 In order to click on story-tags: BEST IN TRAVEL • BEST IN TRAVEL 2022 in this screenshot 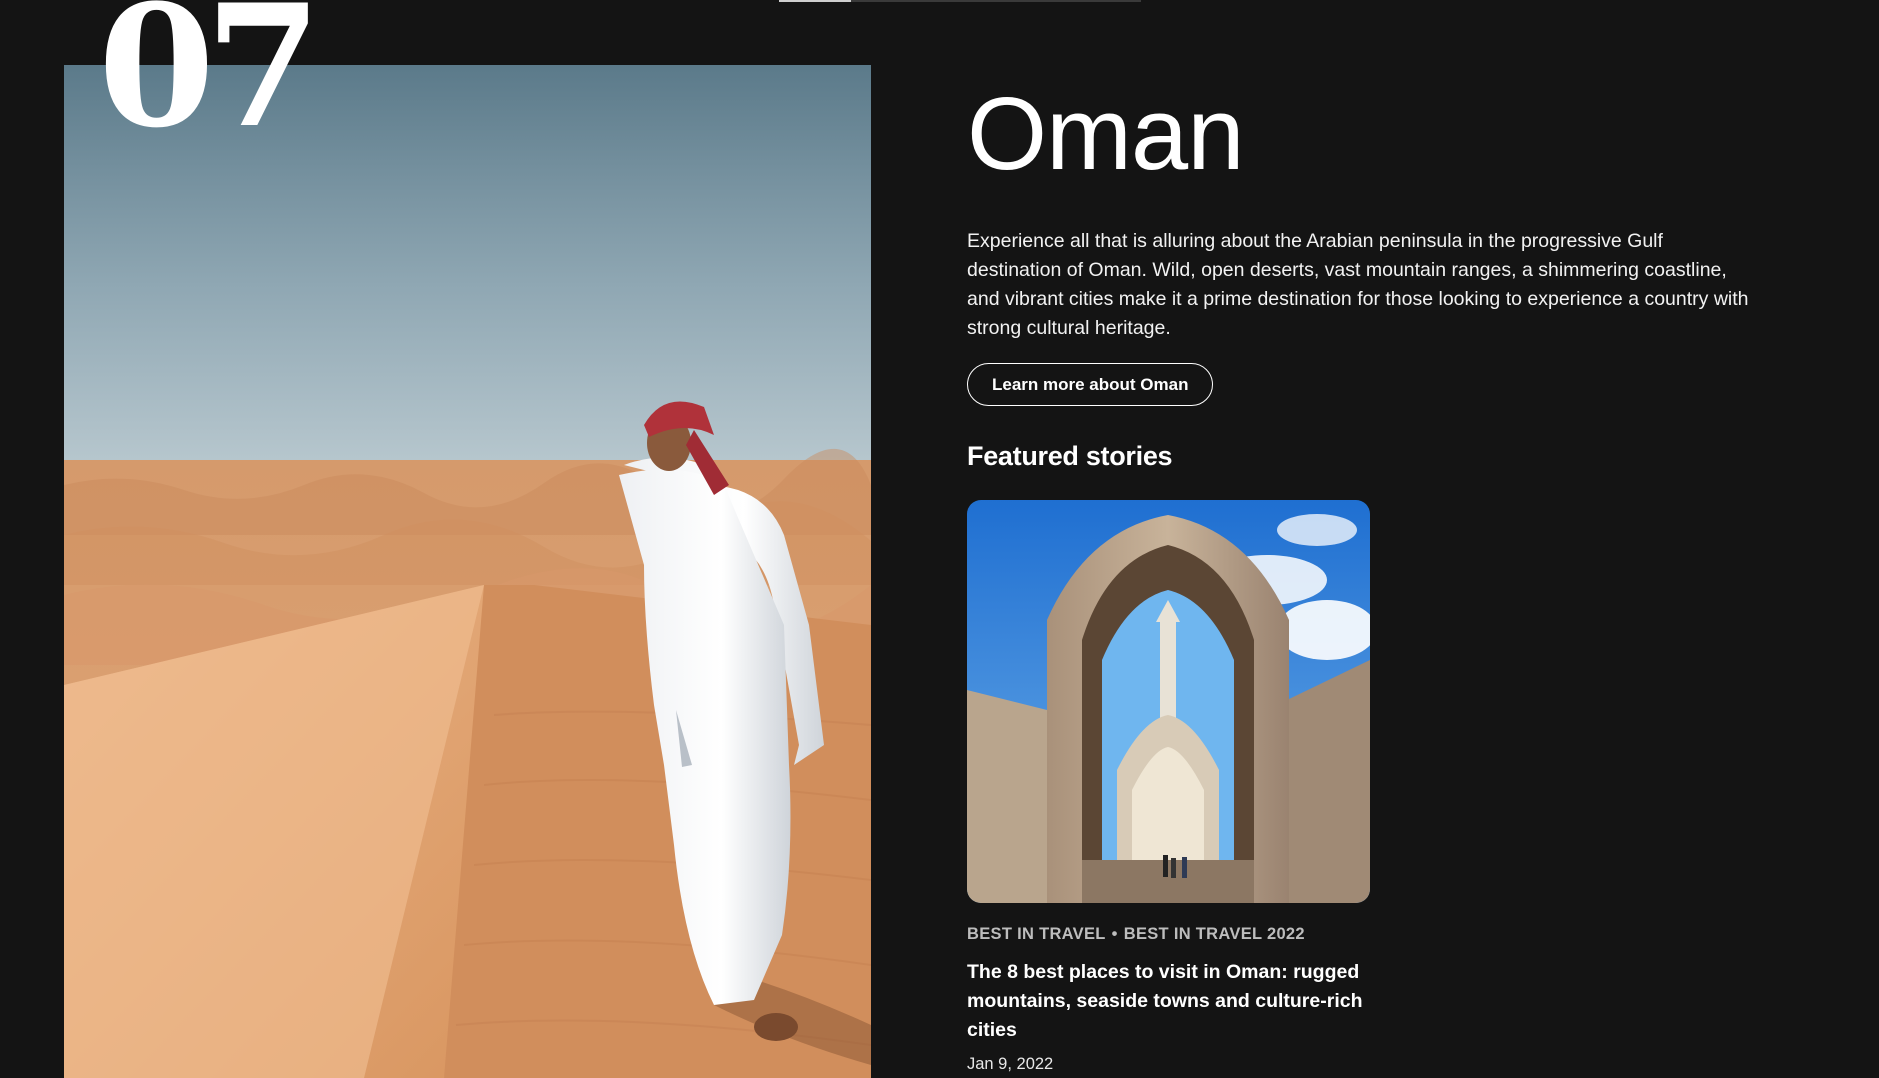, I will do `click(1168, 934)`.